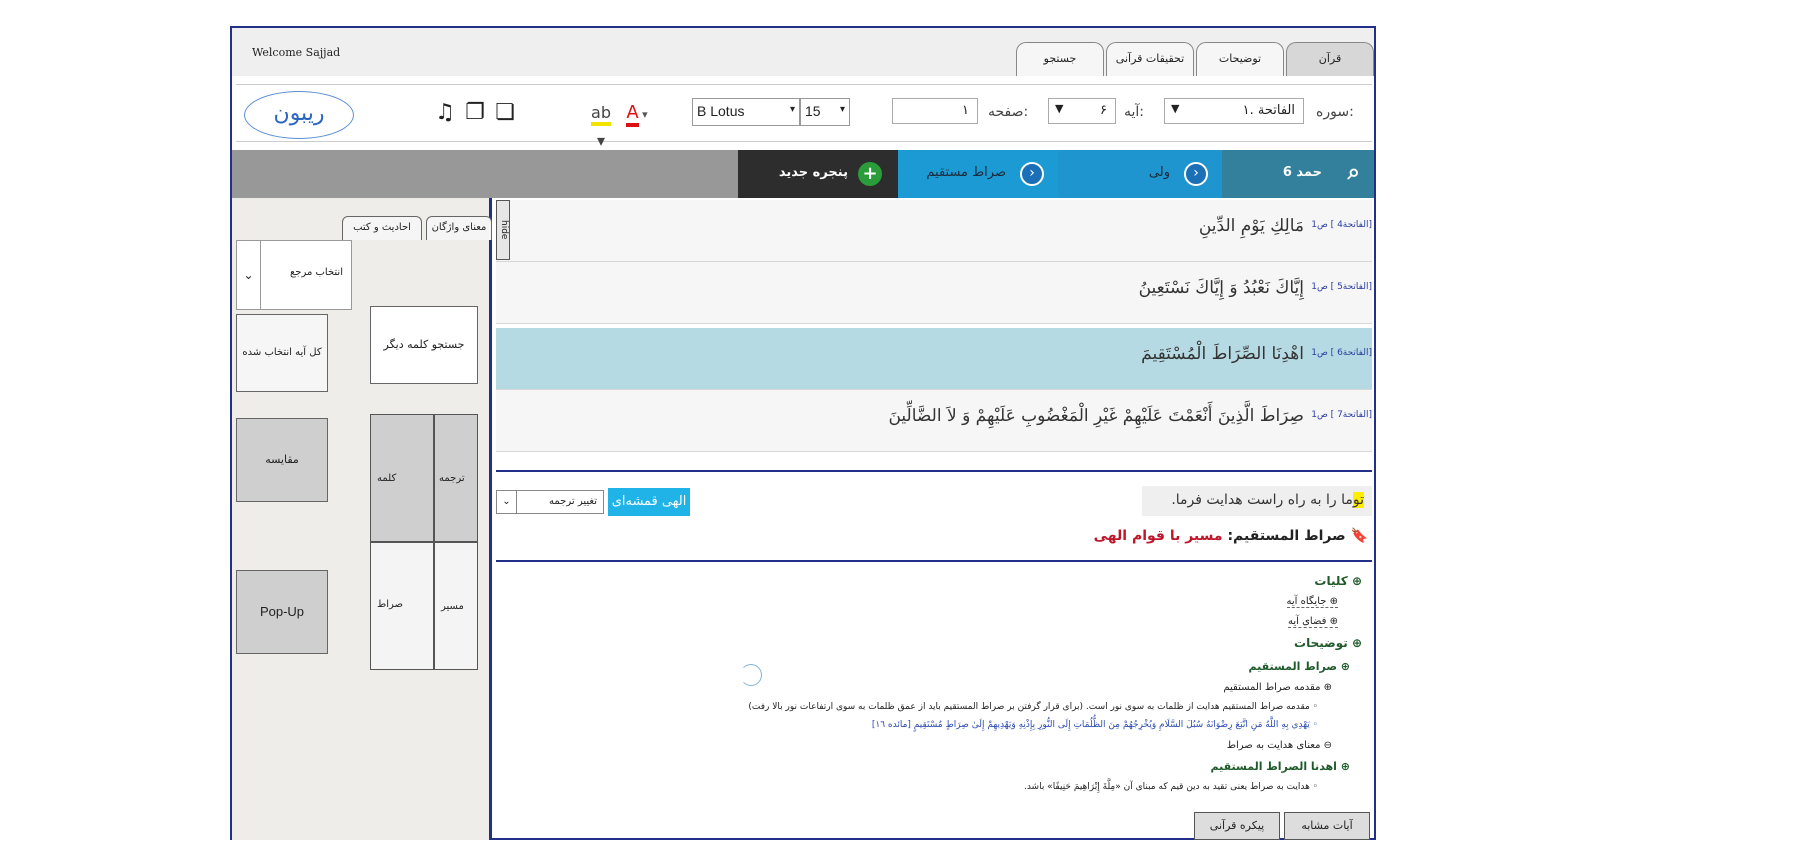  I want to click on sura-value: ۱. الفاتحة, so click(1268, 110).